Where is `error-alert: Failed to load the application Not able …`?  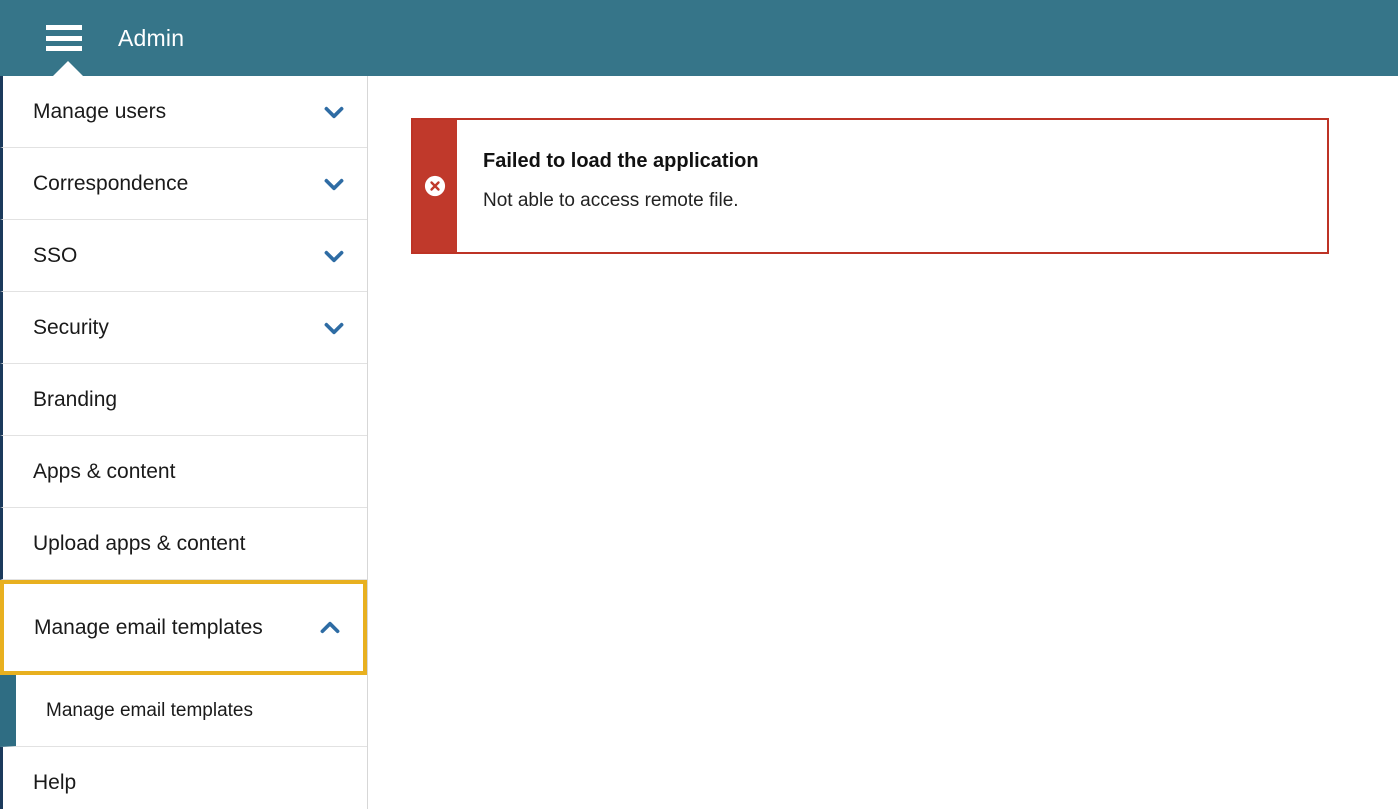 error-alert: Failed to load the application Not able … is located at coordinates (870, 186).